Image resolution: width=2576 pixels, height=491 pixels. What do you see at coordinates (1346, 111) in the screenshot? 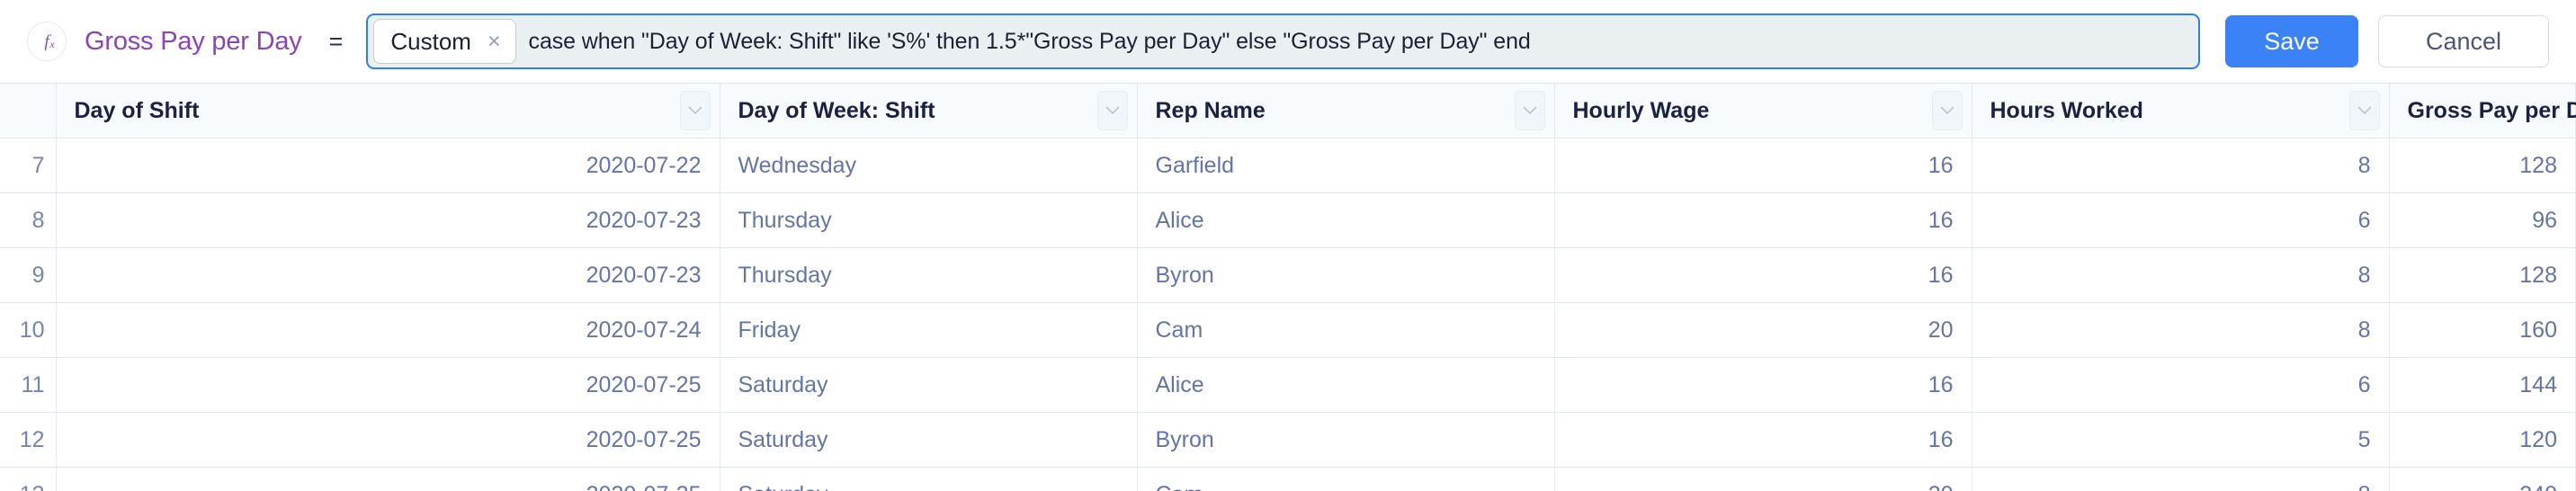
I see `column-header-rep-name: Rep Name` at bounding box center [1346, 111].